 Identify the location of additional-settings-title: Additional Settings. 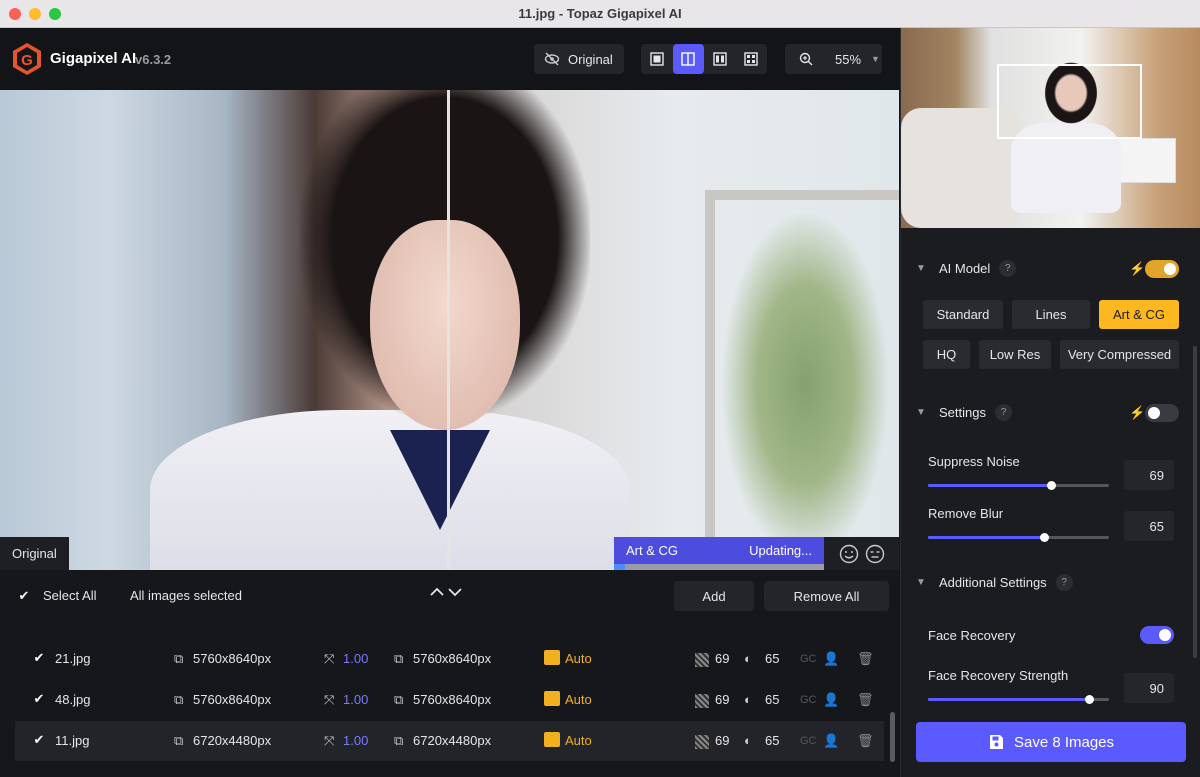
(993, 582).